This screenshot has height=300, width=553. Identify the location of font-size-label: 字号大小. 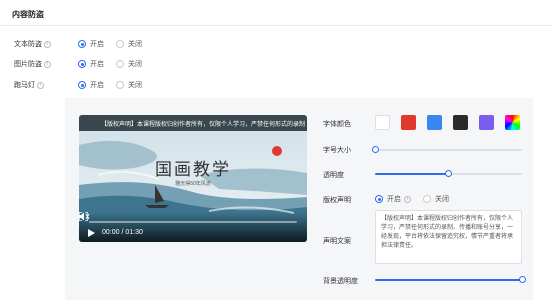
(337, 150).